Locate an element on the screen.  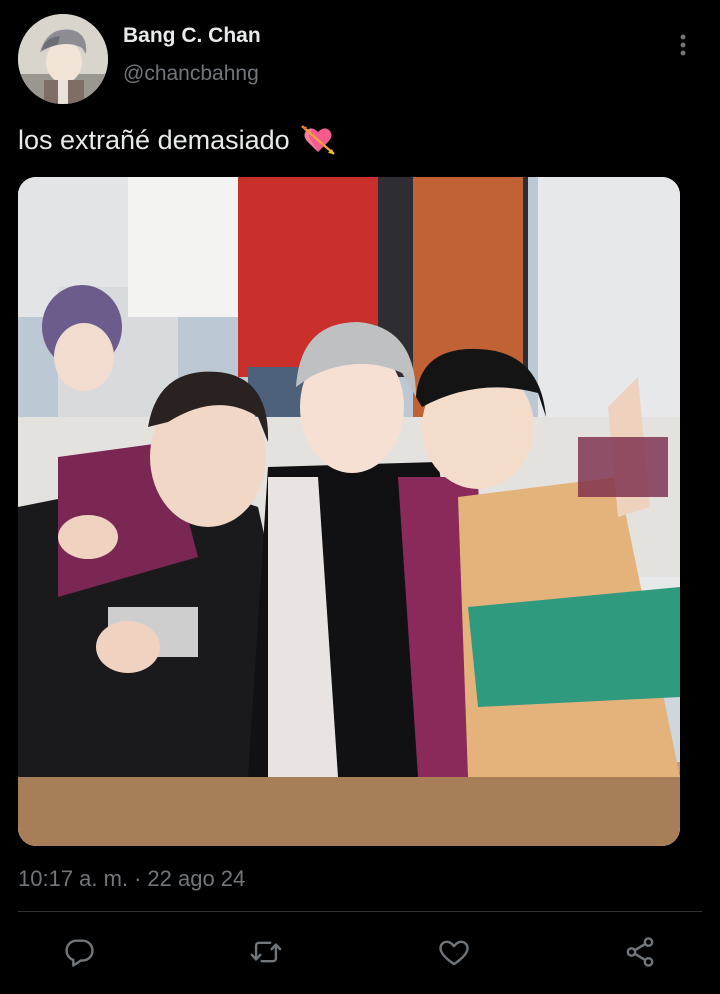
retweet-button is located at coordinates (266, 952).